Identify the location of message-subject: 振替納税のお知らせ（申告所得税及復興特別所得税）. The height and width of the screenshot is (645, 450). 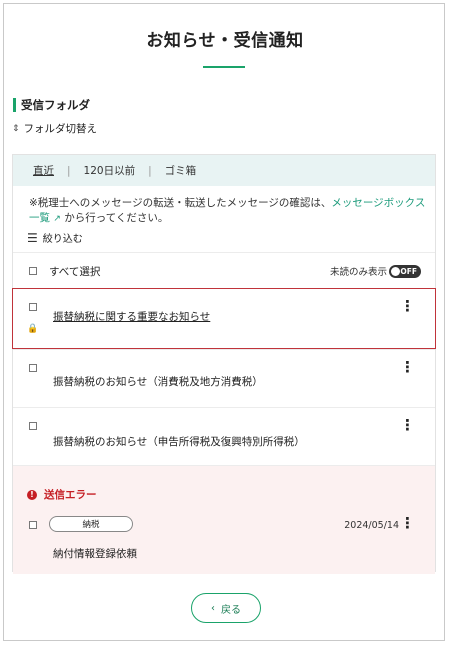
(179, 441).